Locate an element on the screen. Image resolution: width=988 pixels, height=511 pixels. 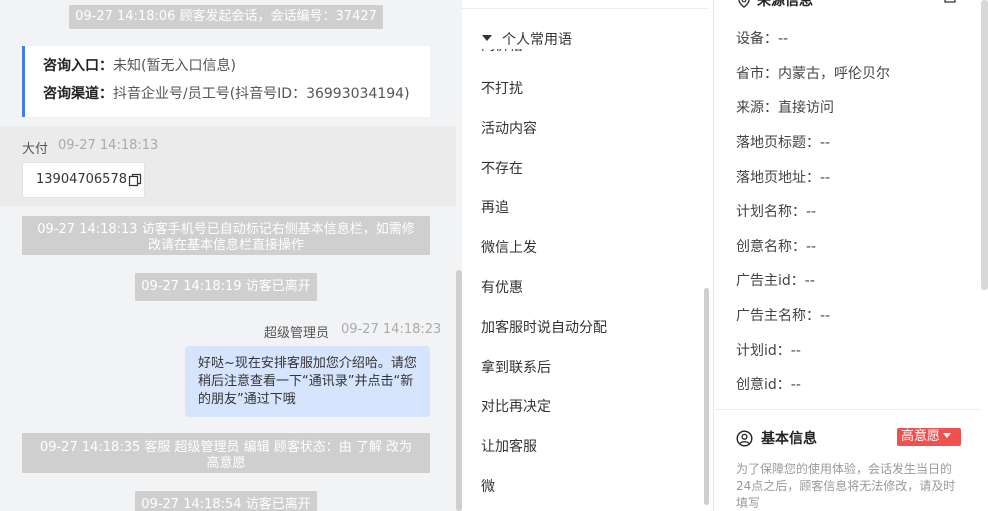
consult-channel-row: 咨询渠道：抖音企业号/员工号(抖音号ID：36993034194) is located at coordinates (236, 94).